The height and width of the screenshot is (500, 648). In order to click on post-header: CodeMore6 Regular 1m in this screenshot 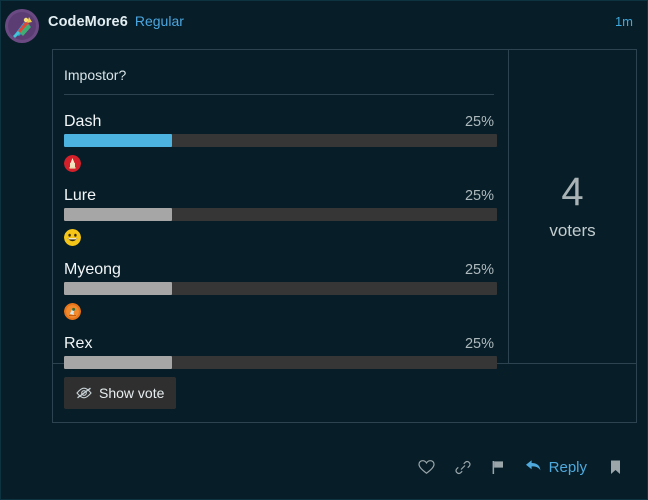, I will do `click(324, 23)`.